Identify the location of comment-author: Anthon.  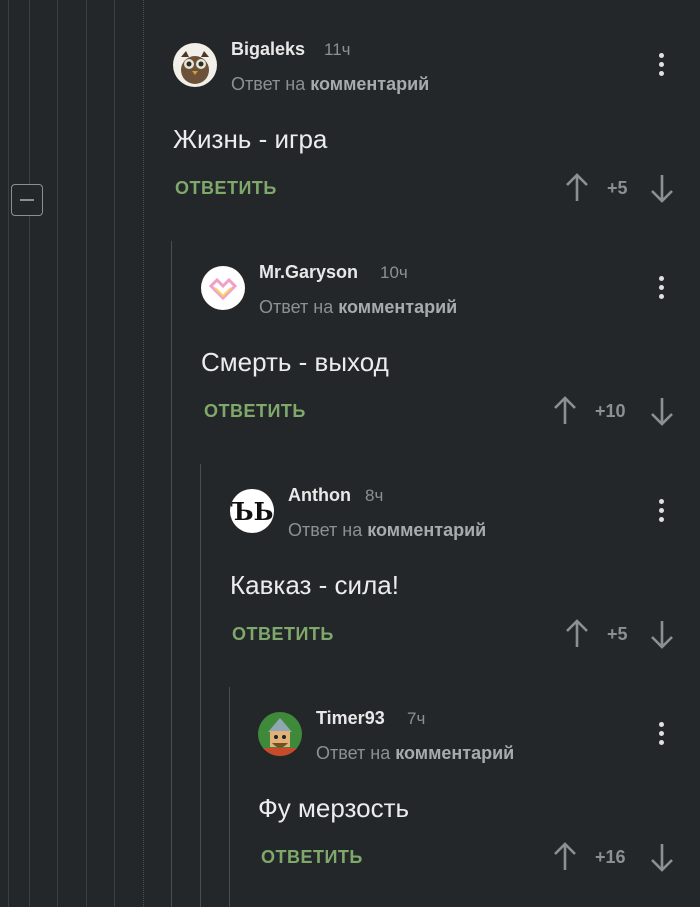
(319, 495).